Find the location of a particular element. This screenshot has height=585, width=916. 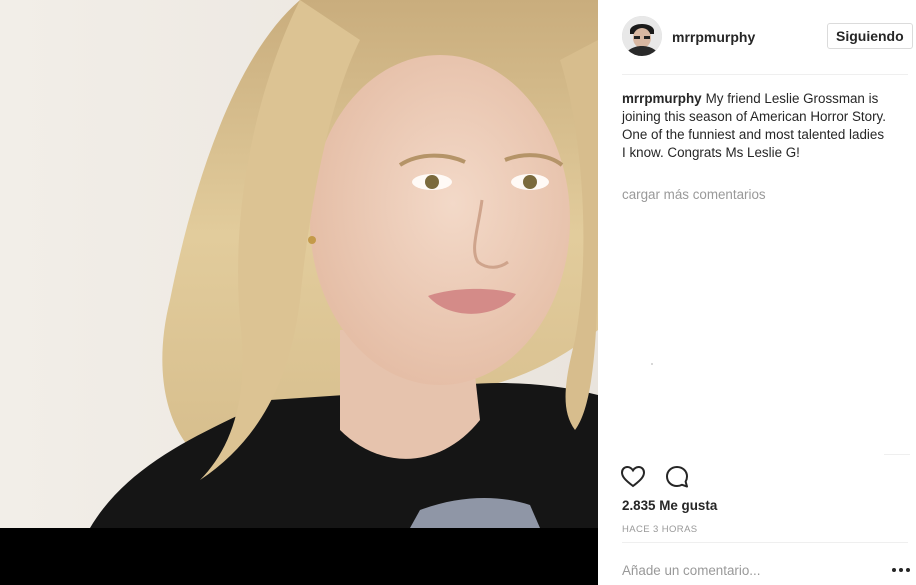

post-actions is located at coordinates (662, 477).